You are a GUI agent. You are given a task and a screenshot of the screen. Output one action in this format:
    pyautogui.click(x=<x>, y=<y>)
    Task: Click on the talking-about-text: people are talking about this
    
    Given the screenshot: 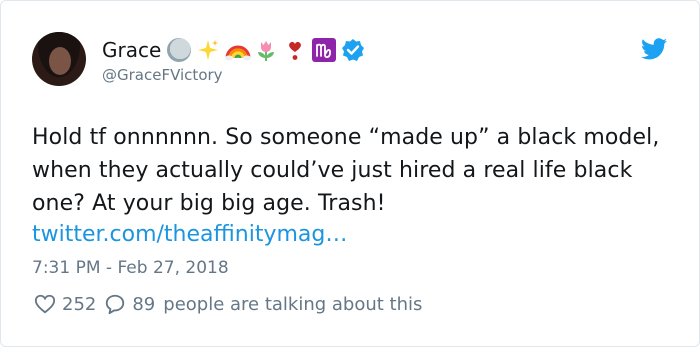 What is the action you would take?
    pyautogui.click(x=292, y=304)
    